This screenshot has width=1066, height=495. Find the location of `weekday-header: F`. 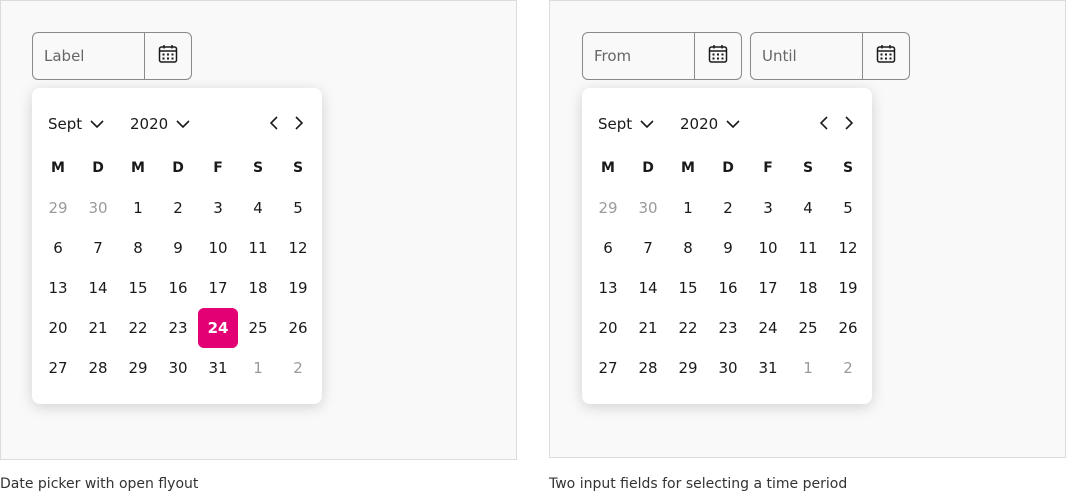

weekday-header: F is located at coordinates (218, 168).